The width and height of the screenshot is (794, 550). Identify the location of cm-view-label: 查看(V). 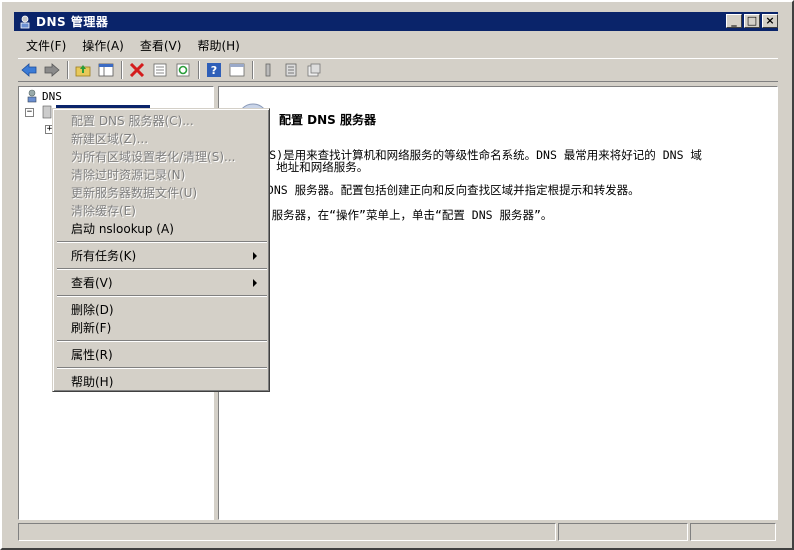
(92, 283).